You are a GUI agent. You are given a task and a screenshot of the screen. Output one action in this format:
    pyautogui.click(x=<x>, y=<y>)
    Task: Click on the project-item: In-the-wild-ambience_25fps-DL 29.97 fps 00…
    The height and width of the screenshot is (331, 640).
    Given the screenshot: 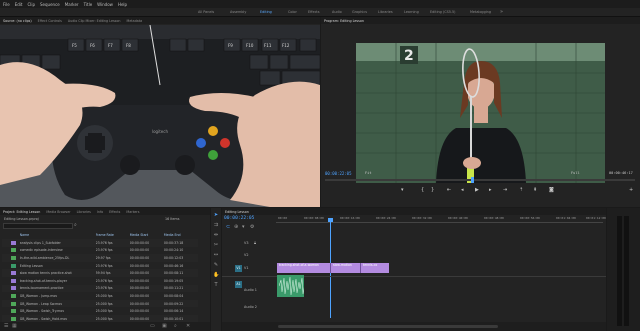 What is the action you would take?
    pyautogui.click(x=100, y=258)
    